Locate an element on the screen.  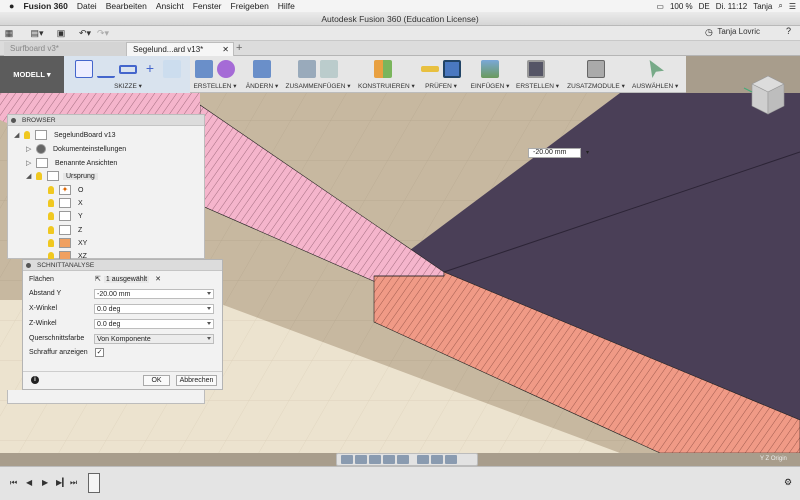
browser-header: BROWSER is located at coordinates (106, 120).